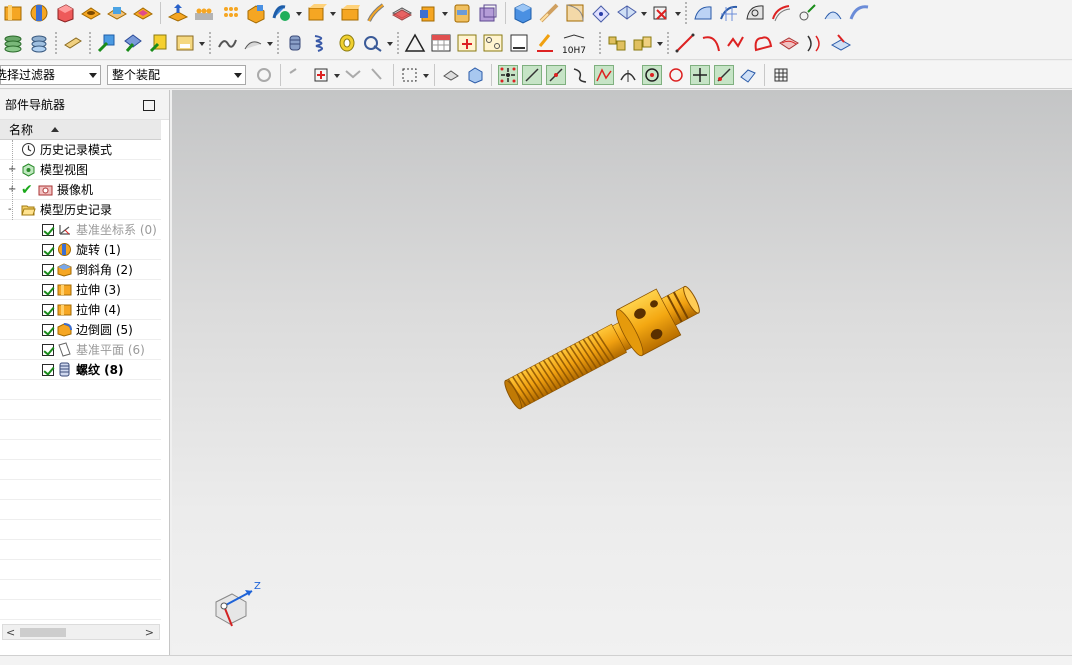  I want to click on emboss-icon, so click(462, 13).